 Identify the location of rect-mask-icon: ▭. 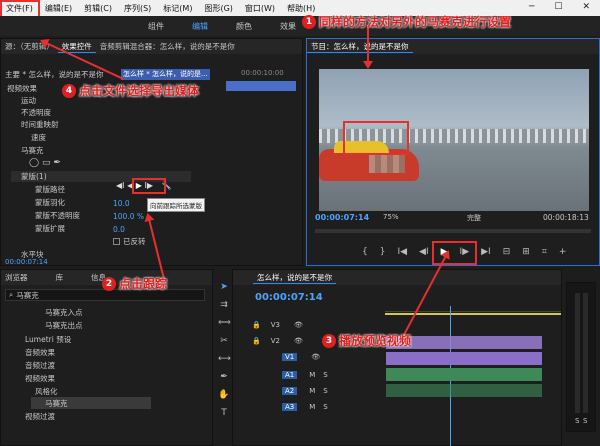
(46, 163).